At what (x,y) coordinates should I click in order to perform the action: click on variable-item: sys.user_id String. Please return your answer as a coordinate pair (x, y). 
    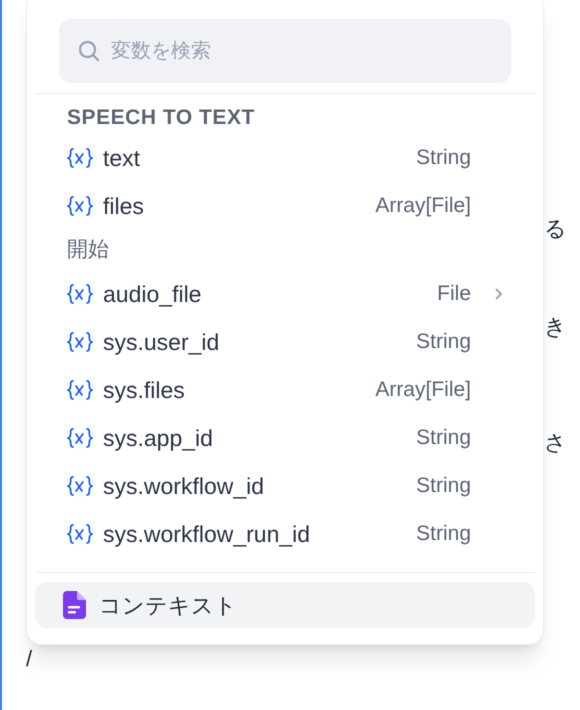
    Looking at the image, I should click on (285, 342).